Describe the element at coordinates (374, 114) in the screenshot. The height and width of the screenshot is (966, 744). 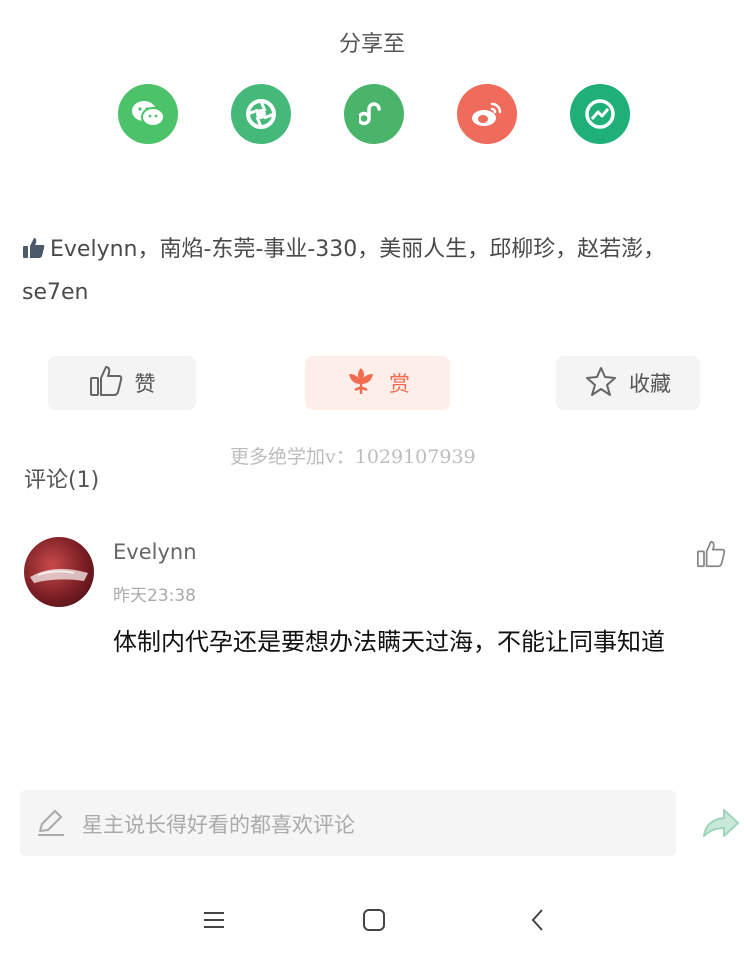
I see `mini-program-icon` at that location.